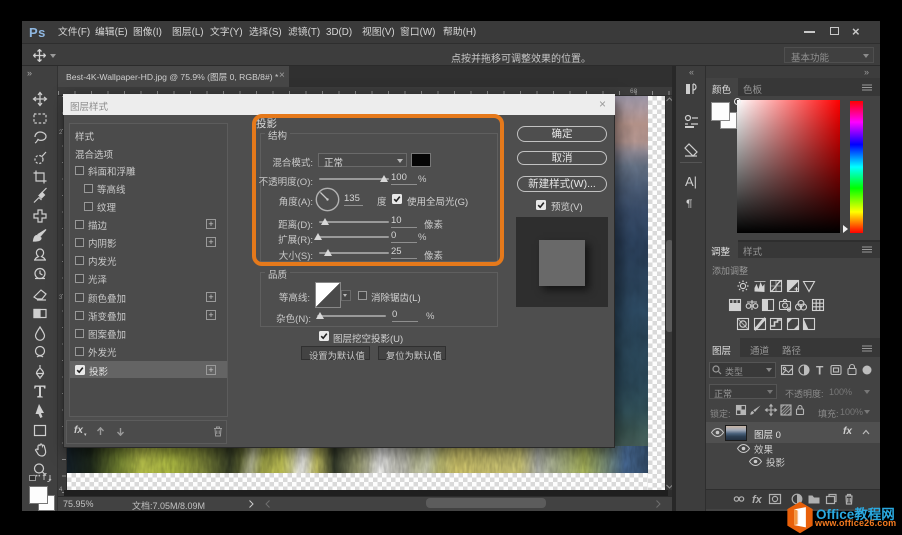  Describe the element at coordinates (757, 500) in the screenshot. I see `svg-text: fx` at that location.